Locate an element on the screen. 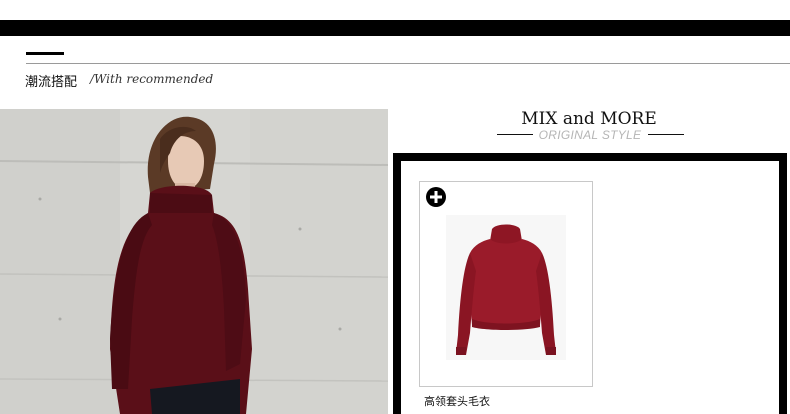 Image resolution: width=790 pixels, height=414 pixels. plus-circle-icon is located at coordinates (436, 197).